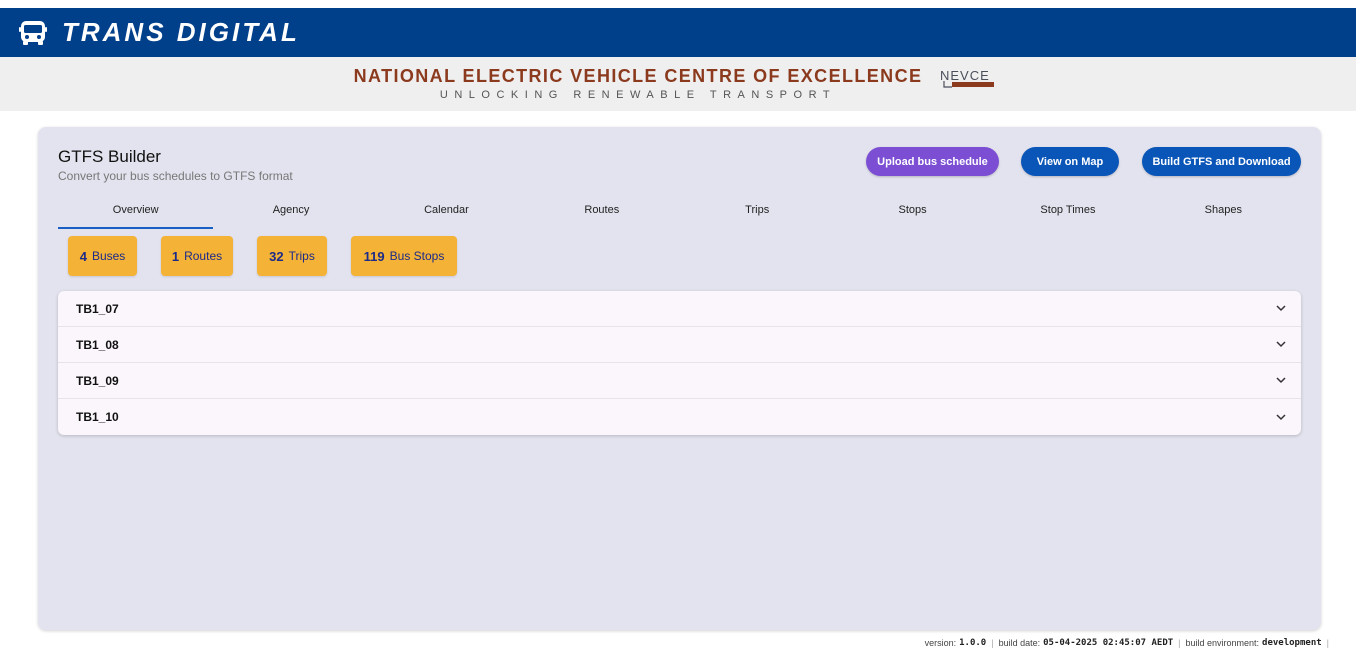  I want to click on build-env-value: development, so click(1292, 643).